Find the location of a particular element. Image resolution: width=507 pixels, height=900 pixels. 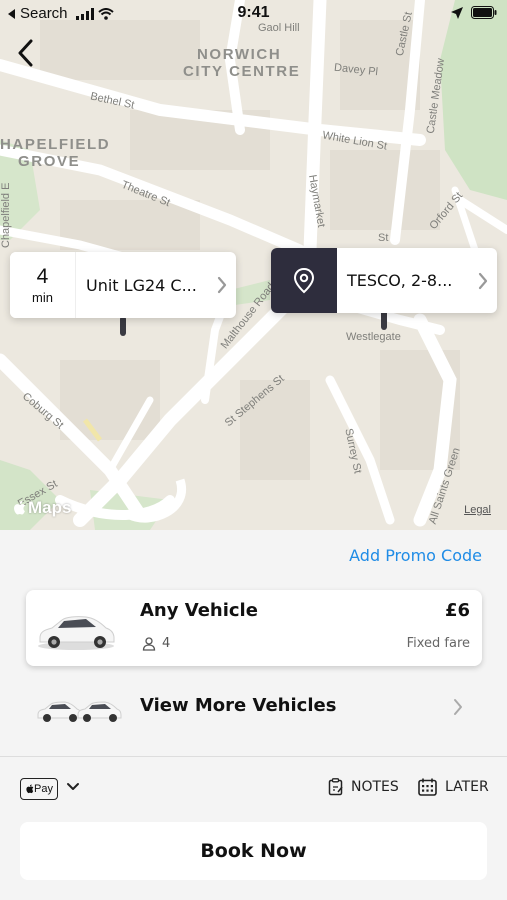

calendar-icon is located at coordinates (427, 787).